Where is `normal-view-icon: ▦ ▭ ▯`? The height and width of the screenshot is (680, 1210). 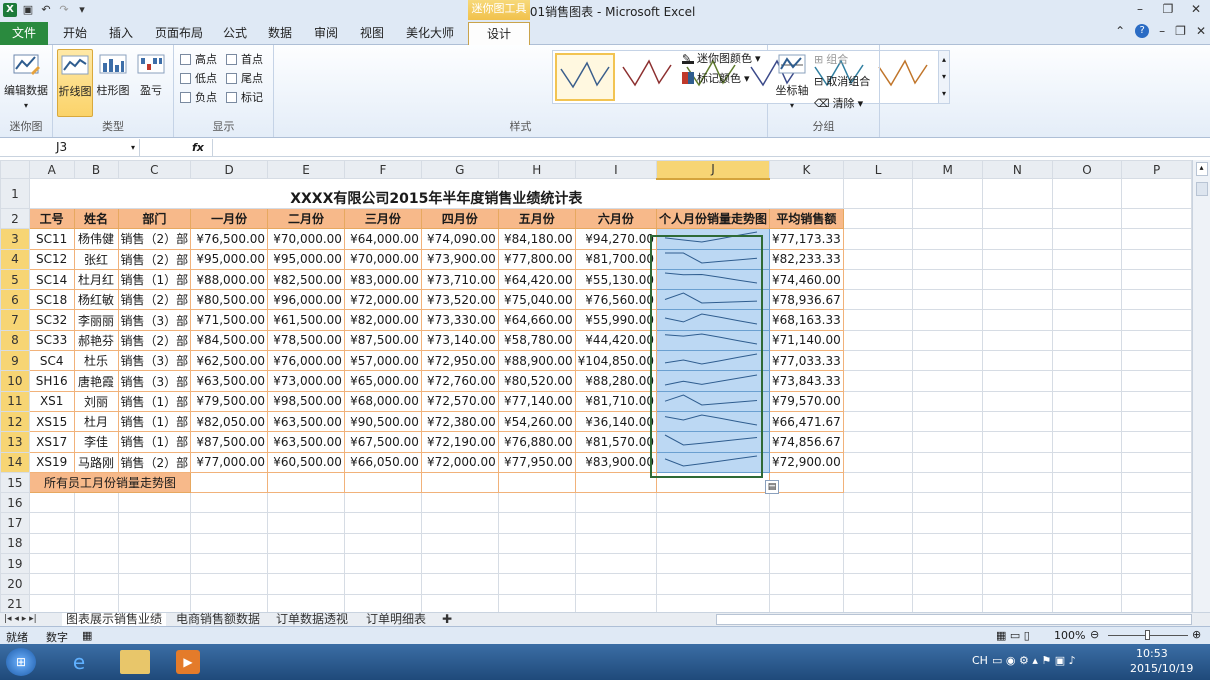
normal-view-icon: ▦ ▭ ▯ is located at coordinates (1013, 635).